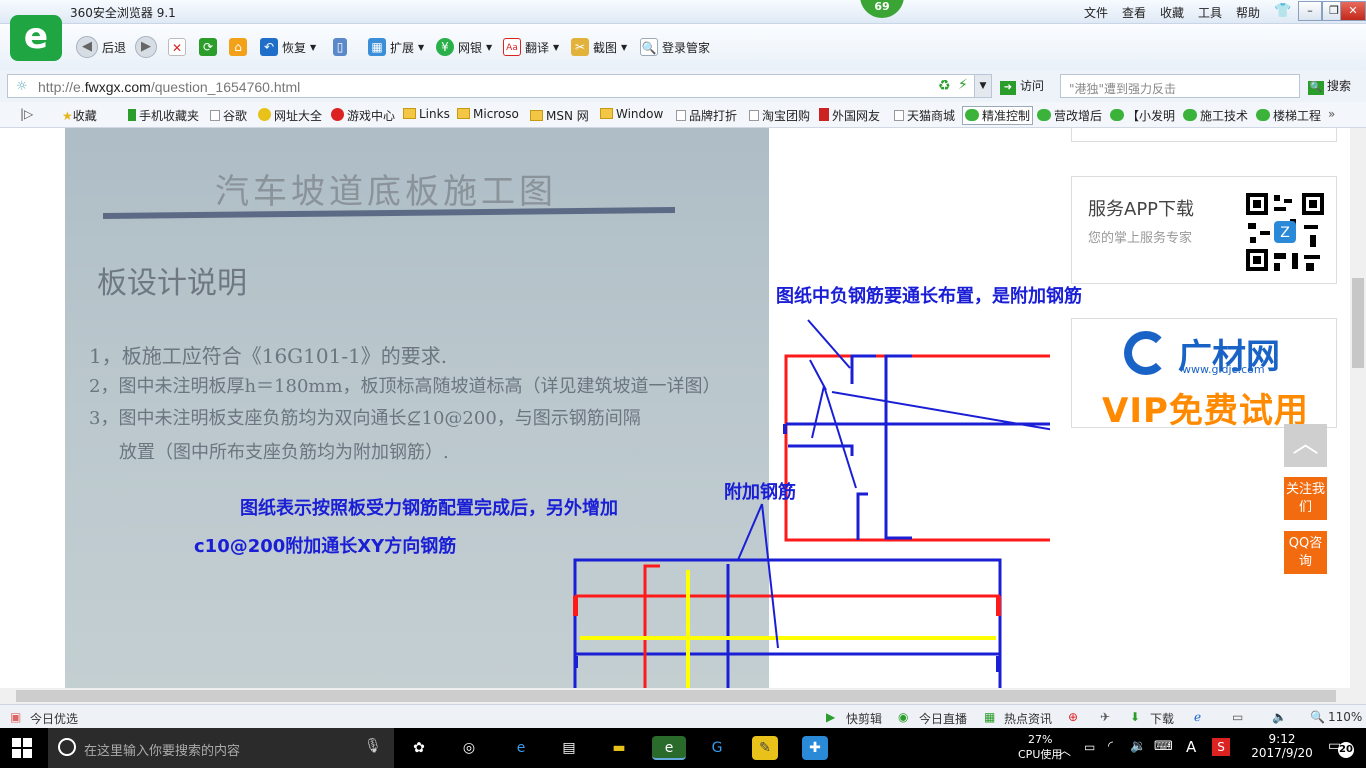 The image size is (1366, 768). I want to click on follow-us-button: 关注我们, so click(1305, 498).